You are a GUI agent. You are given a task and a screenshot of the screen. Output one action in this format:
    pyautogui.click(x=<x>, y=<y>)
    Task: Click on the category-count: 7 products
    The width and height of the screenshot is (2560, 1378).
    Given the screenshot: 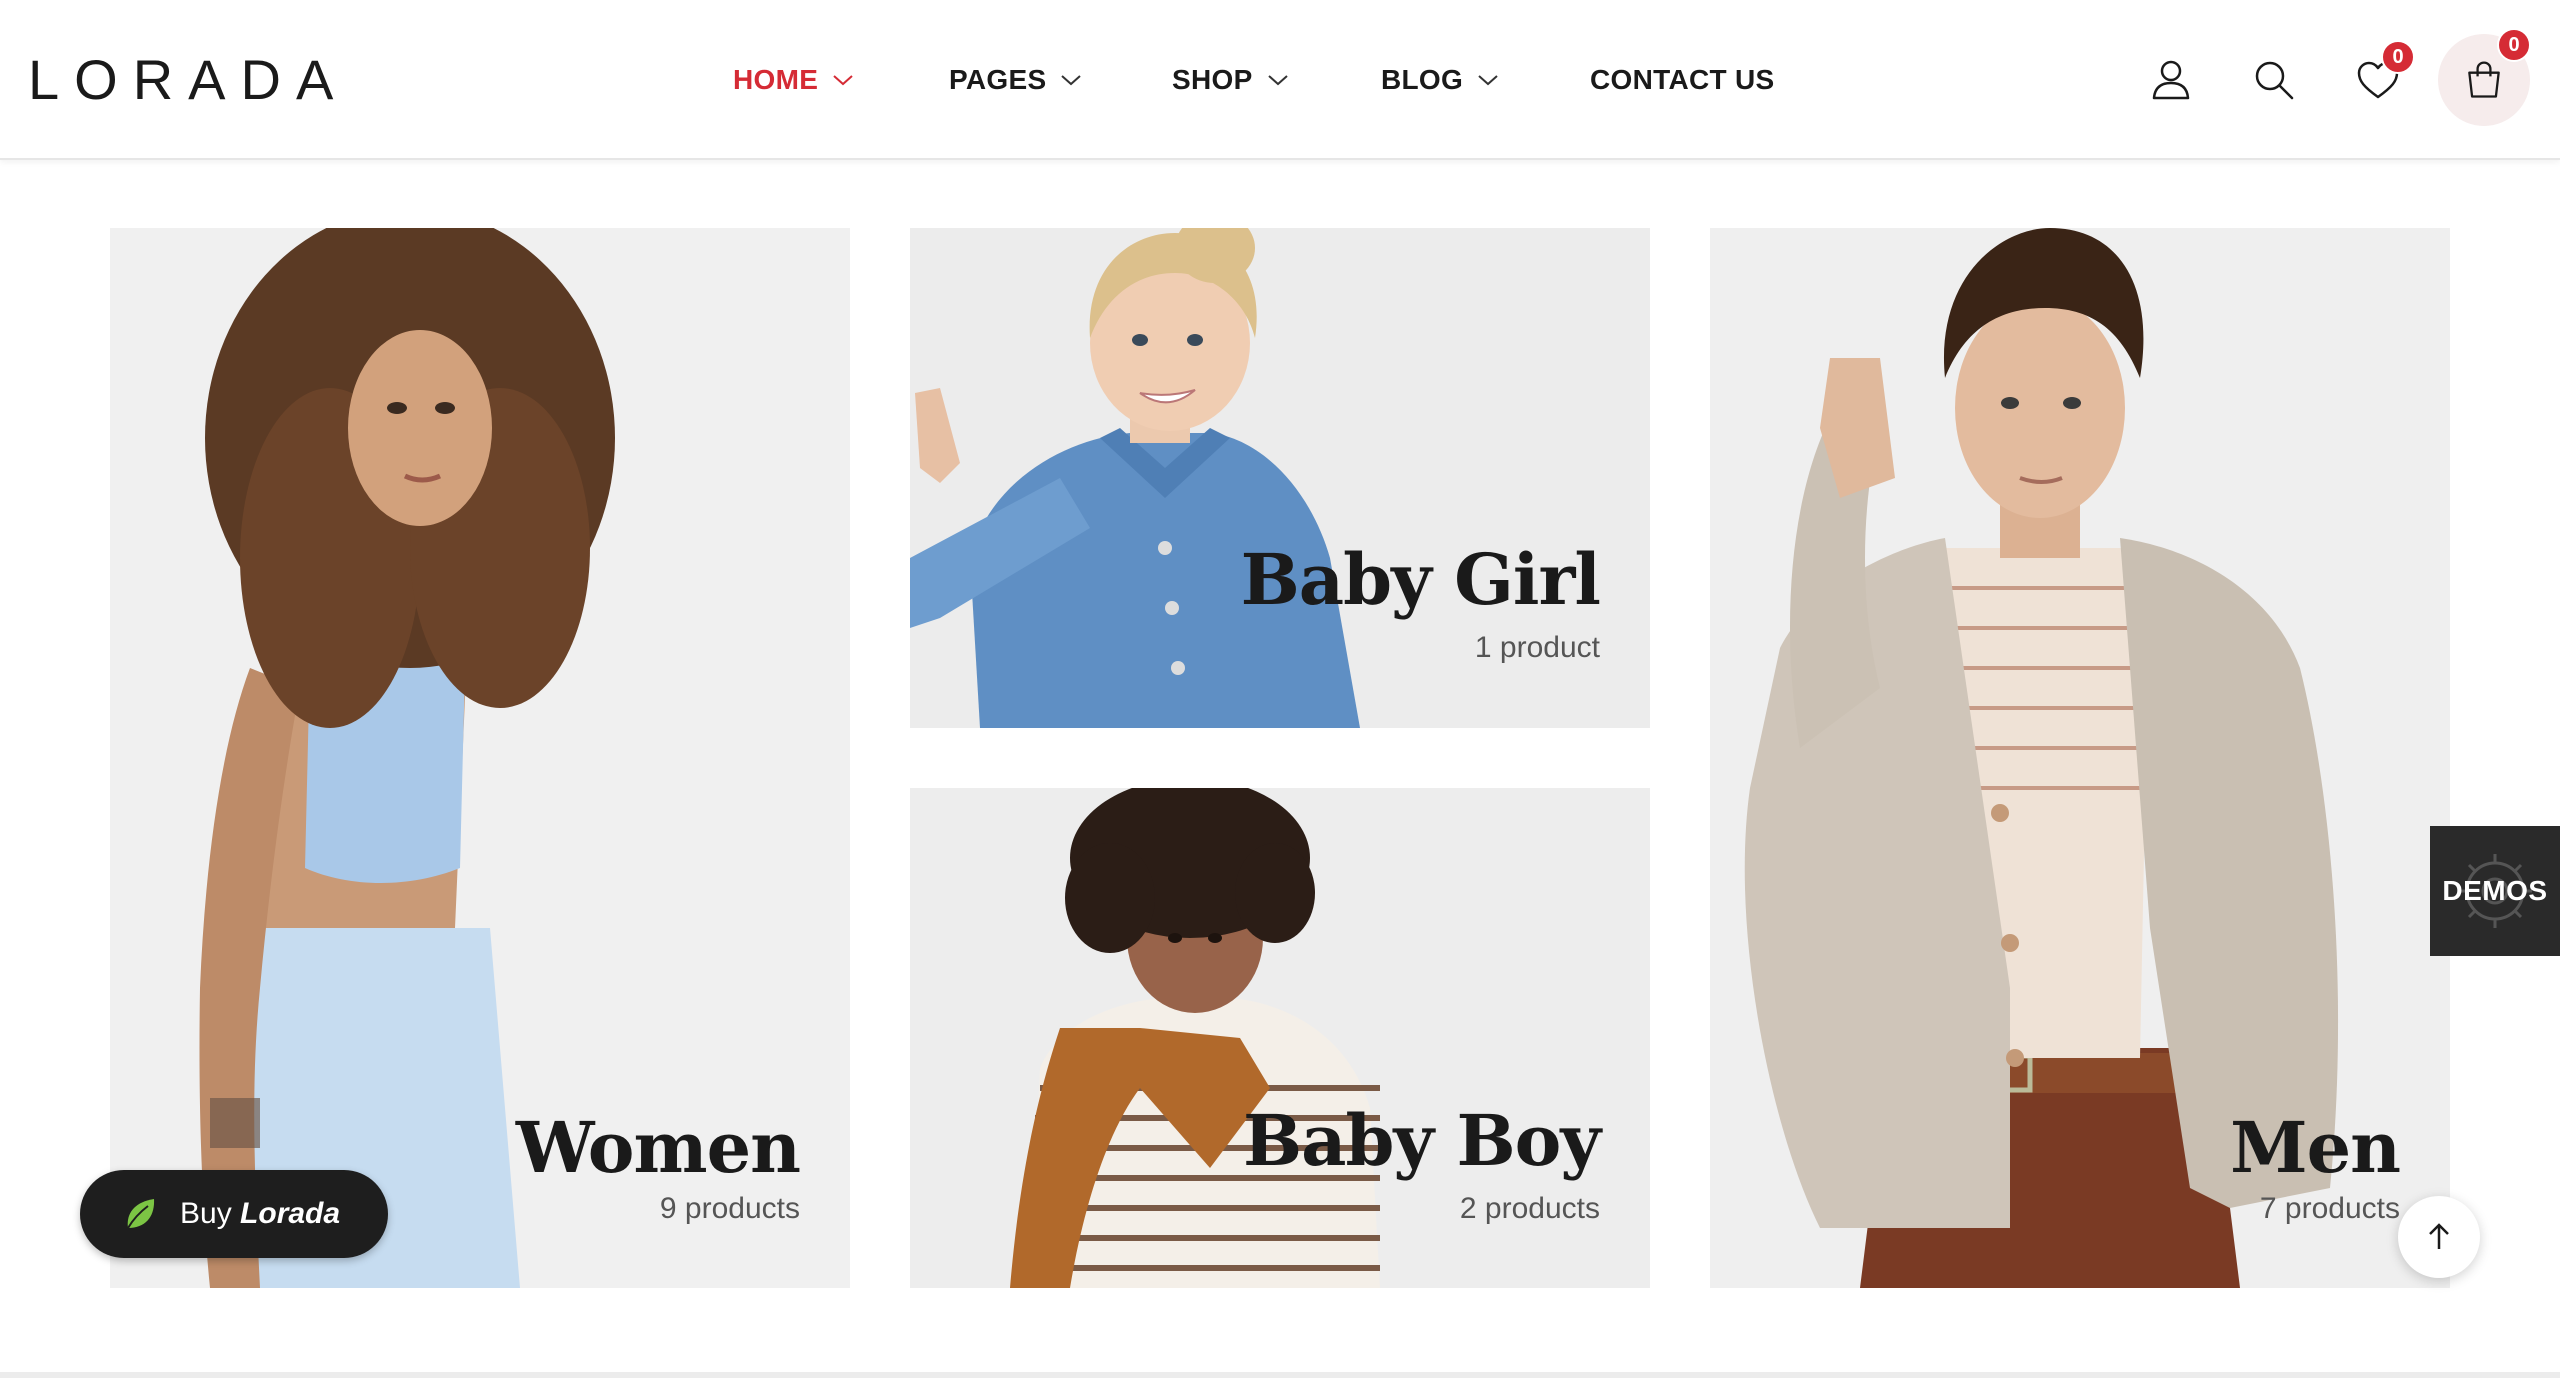 What is the action you would take?
    pyautogui.click(x=2329, y=1208)
    